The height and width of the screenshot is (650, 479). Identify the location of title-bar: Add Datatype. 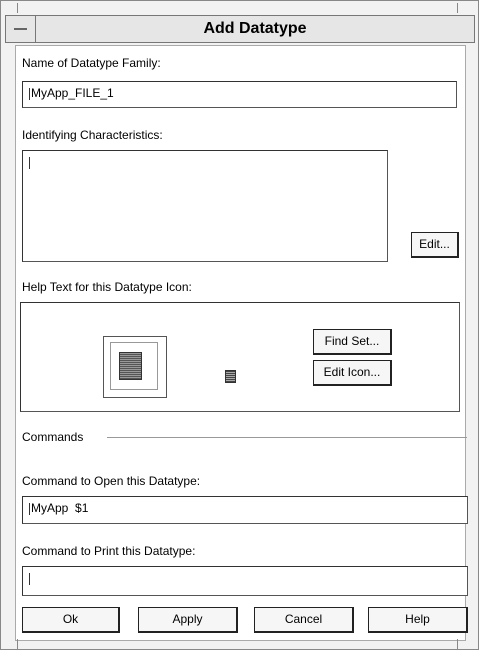
(240, 29).